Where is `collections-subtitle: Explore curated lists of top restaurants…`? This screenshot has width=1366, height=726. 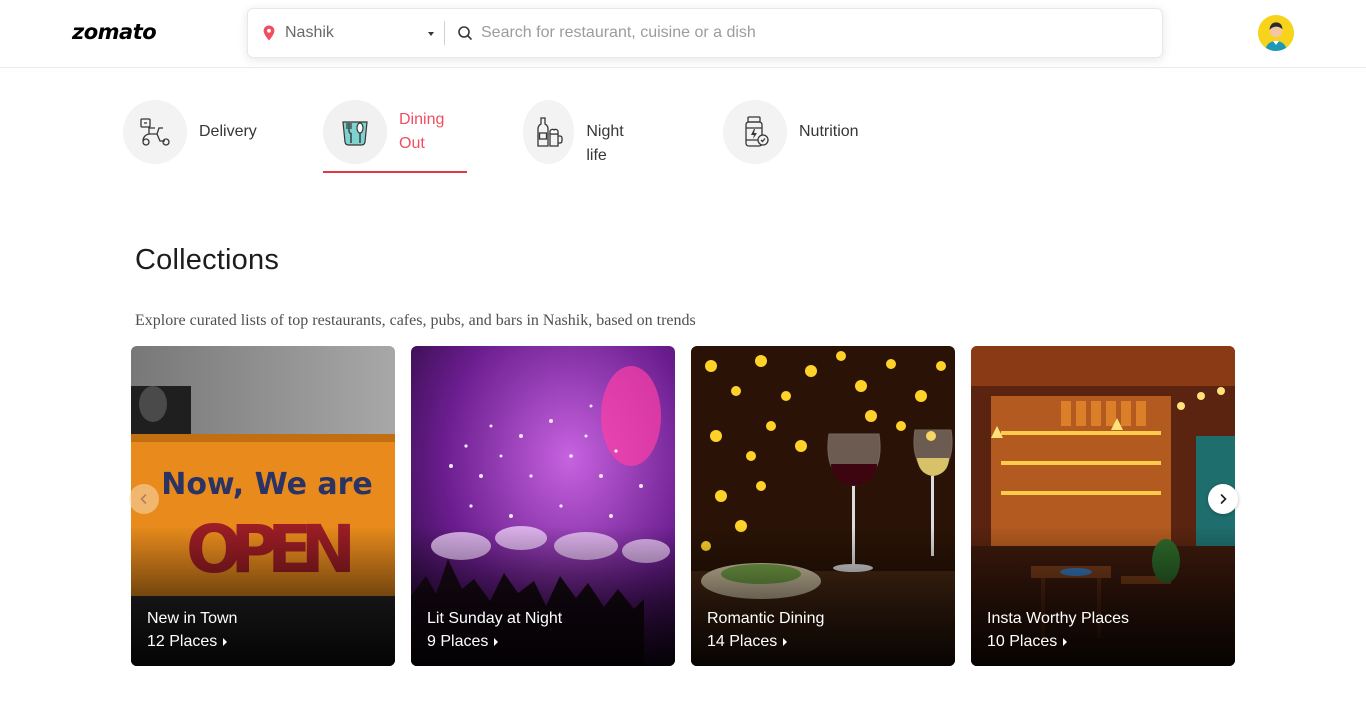
collections-subtitle: Explore curated lists of top restaurants… is located at coordinates (415, 320).